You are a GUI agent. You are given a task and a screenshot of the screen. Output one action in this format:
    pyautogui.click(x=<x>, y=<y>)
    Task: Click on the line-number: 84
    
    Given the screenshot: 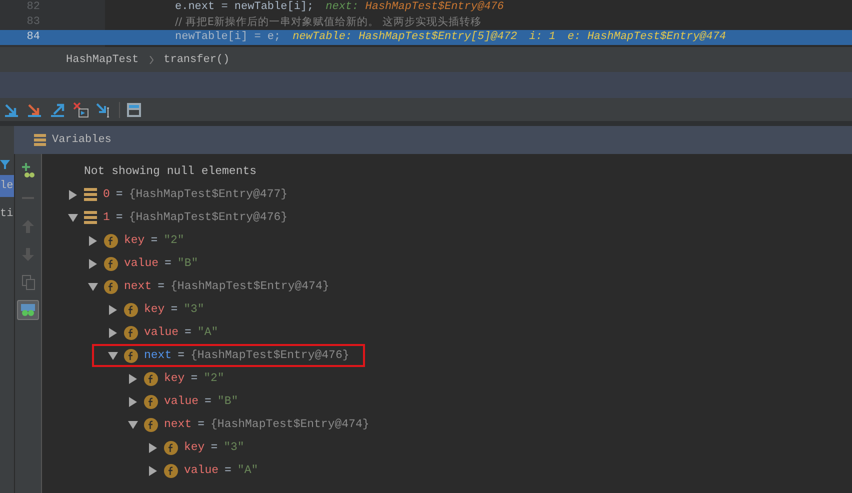 What is the action you would take?
    pyautogui.click(x=33, y=37)
    